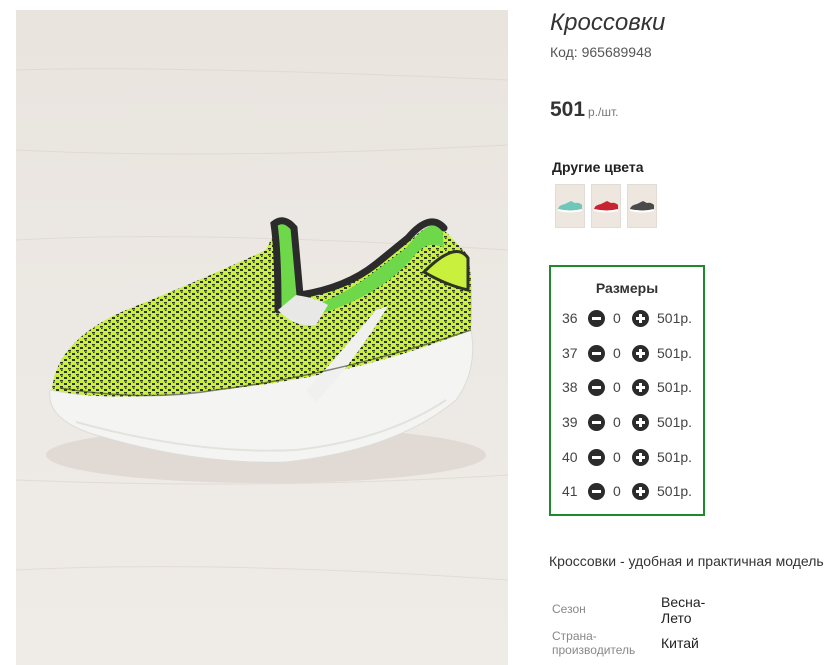  I want to click on attribute-label-season: Сезон, so click(569, 609).